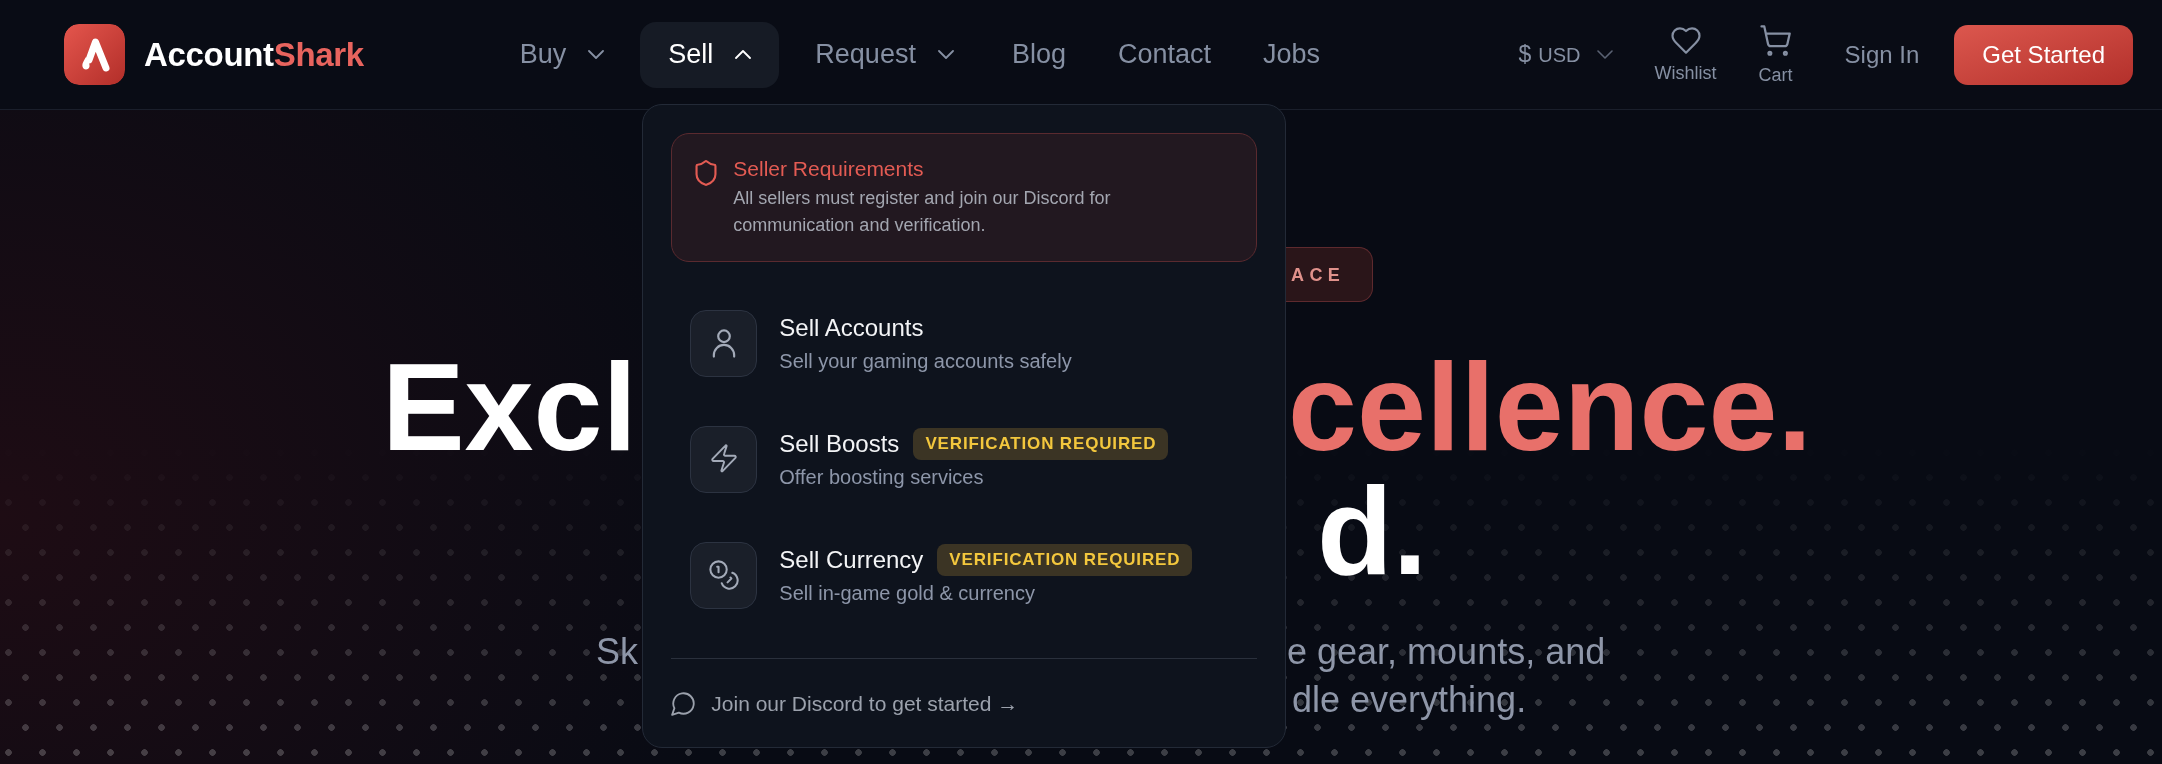 This screenshot has height=764, width=2162. Describe the element at coordinates (1038, 54) in the screenshot. I see `nav-link: Blog` at that location.